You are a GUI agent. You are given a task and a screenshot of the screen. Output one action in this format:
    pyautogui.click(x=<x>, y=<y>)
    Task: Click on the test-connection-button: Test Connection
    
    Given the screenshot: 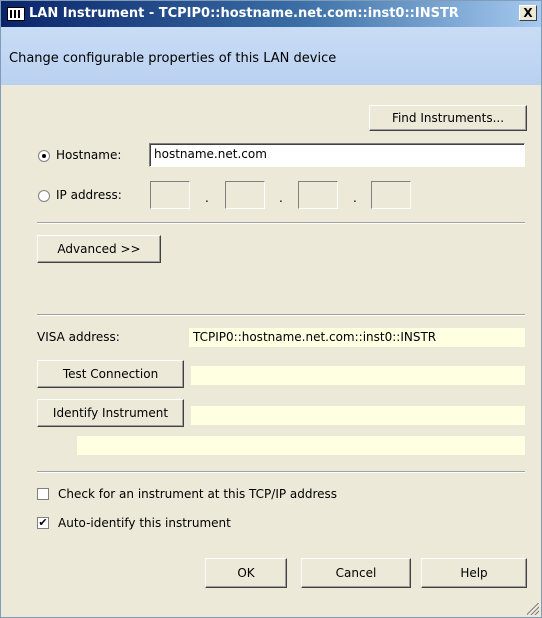 What is the action you would take?
    pyautogui.click(x=110, y=374)
    